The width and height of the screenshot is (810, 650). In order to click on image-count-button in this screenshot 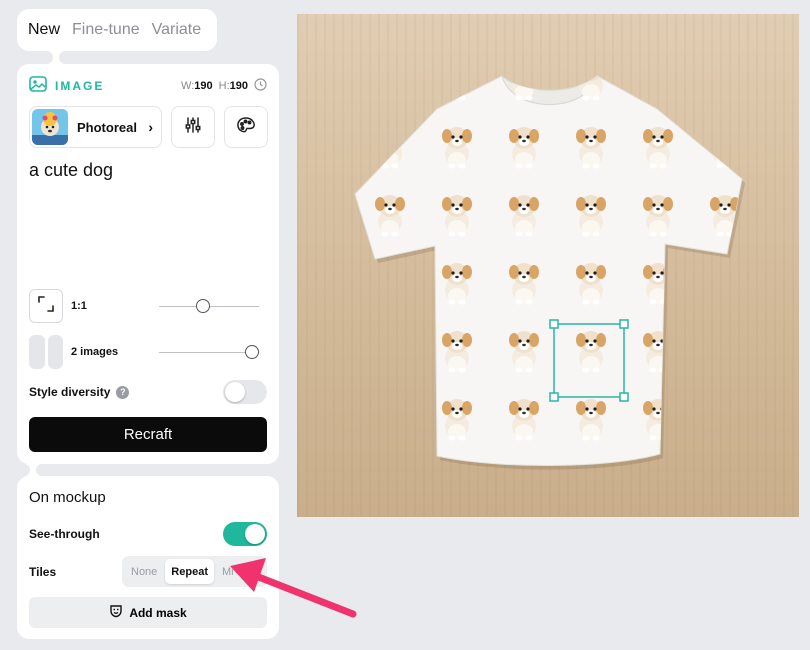, I will do `click(46, 352)`.